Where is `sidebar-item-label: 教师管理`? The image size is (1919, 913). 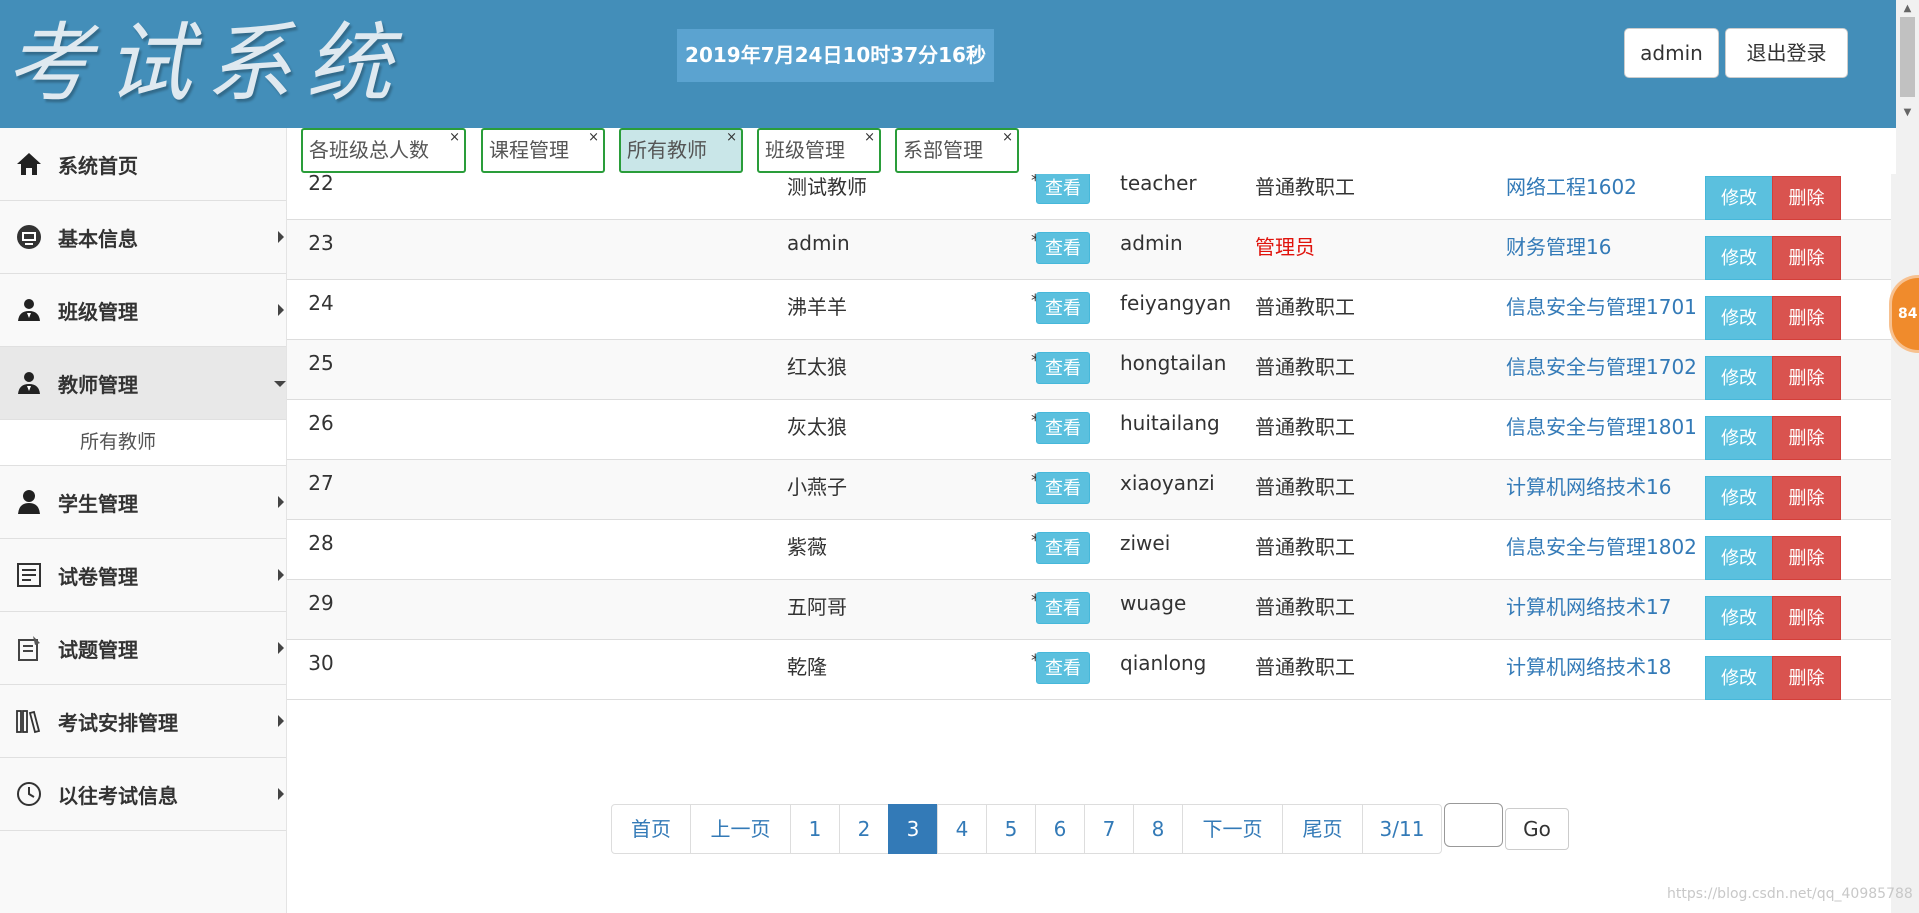
sidebar-item-label: 教师管理 is located at coordinates (98, 384).